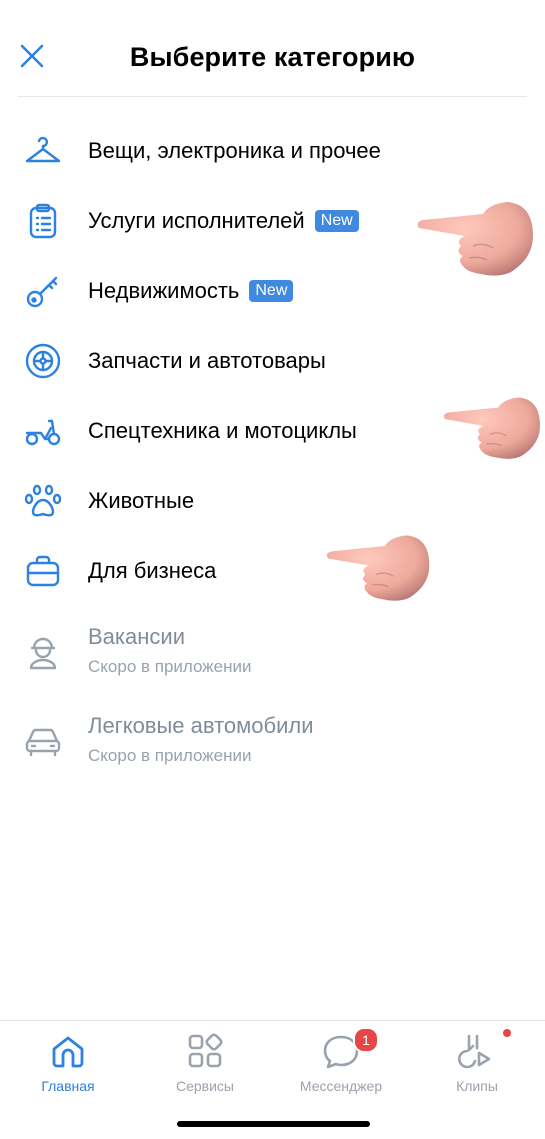 Image resolution: width=545 pixels, height=1139 pixels. I want to click on category-item-vacancies: Вакансии Скоро в приложении, so click(272, 652).